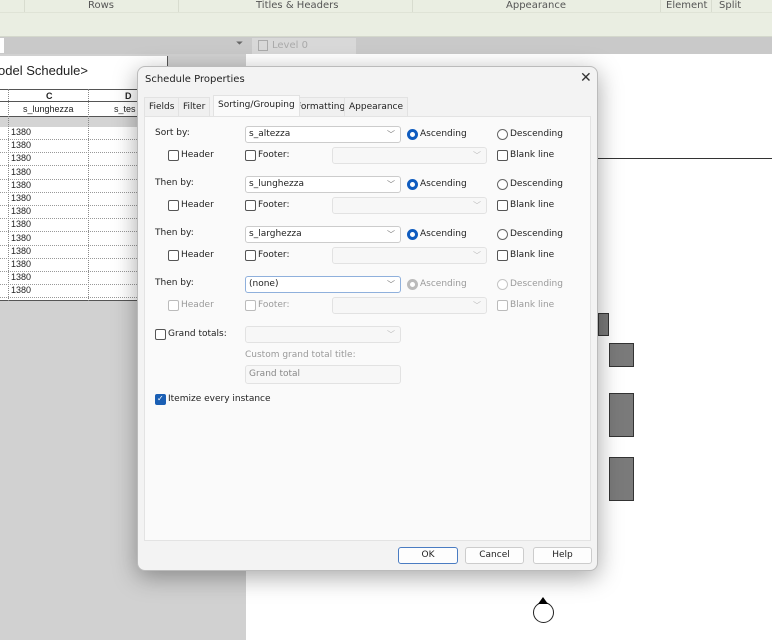  I want to click on ribbon-group-appearance: Appearance, so click(536, 5).